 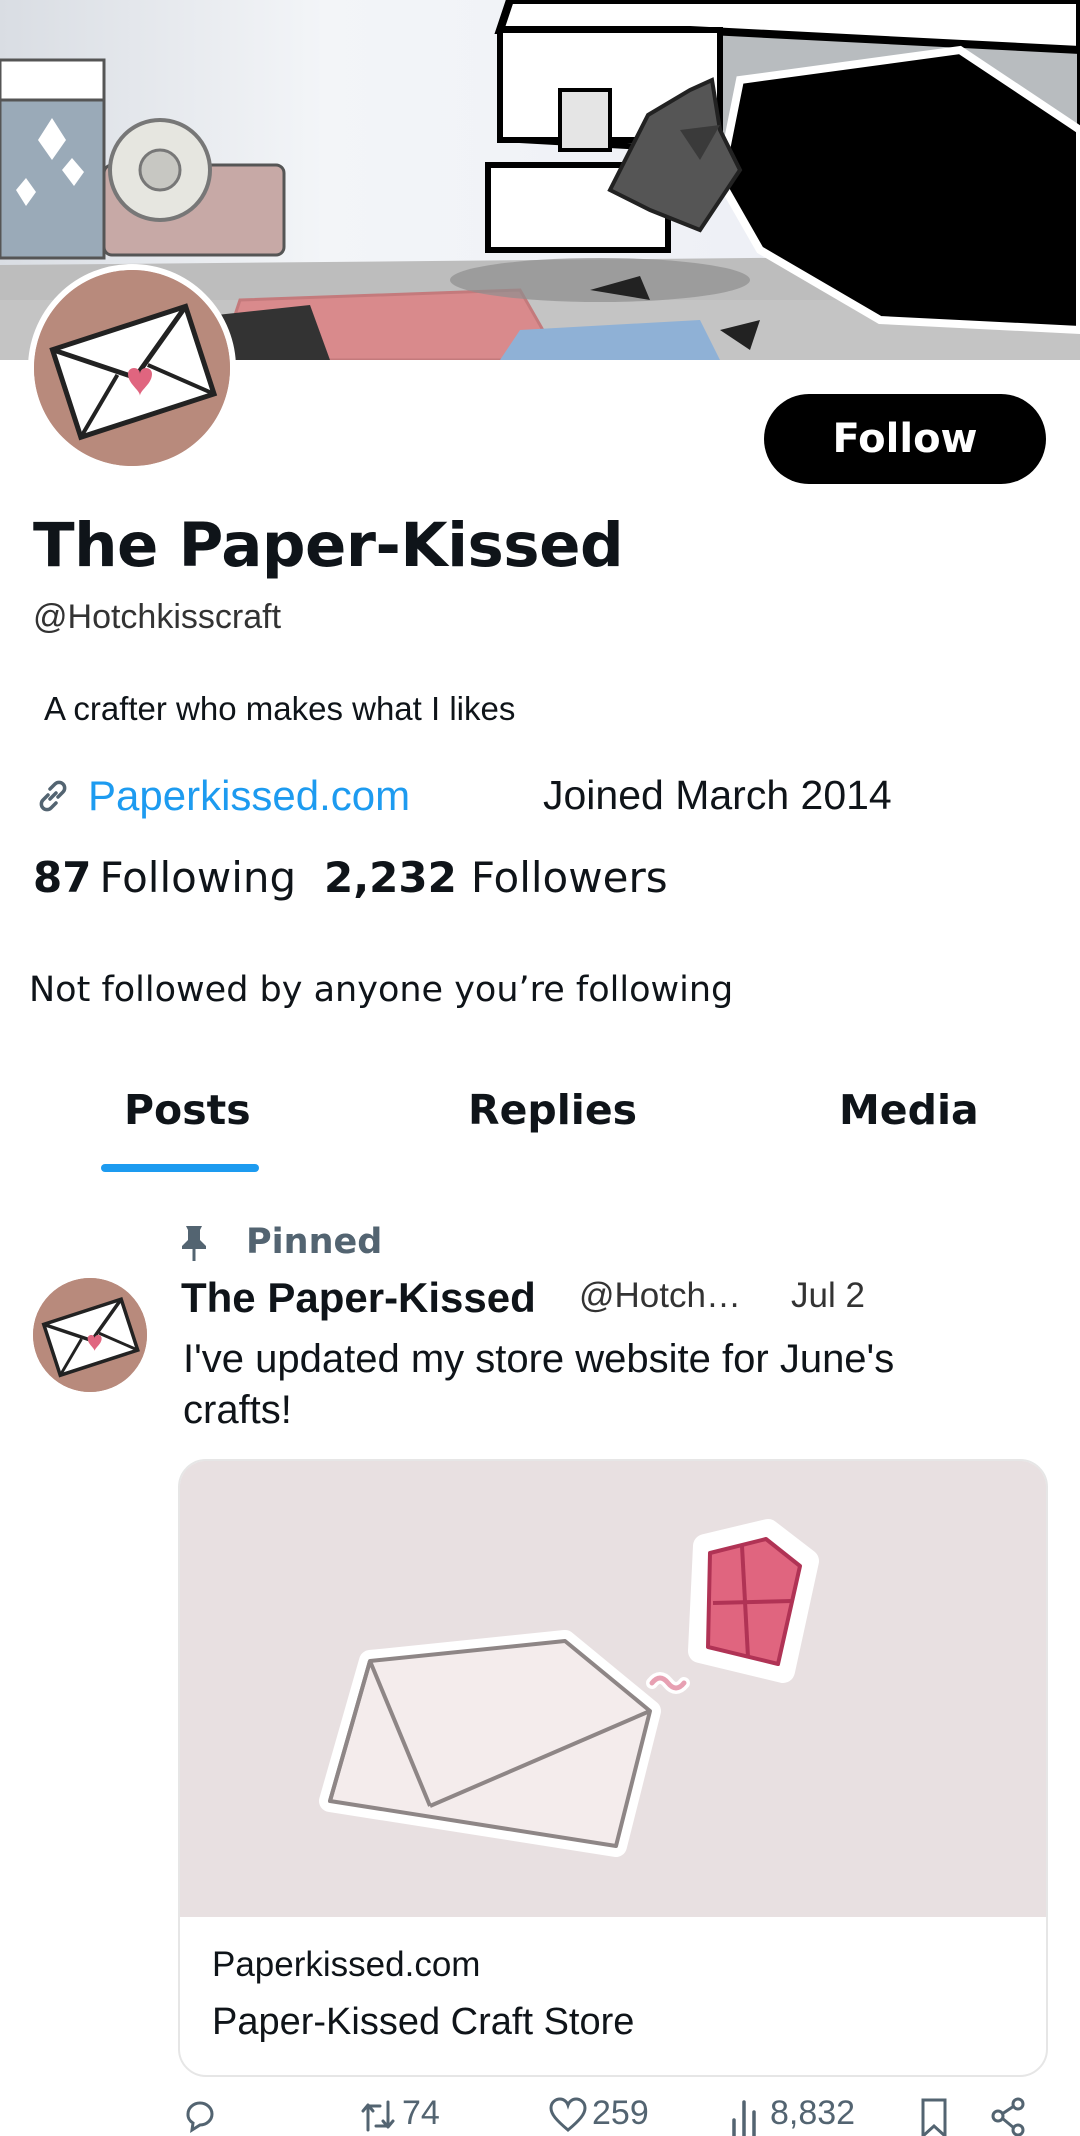 What do you see at coordinates (813, 2113) in the screenshot?
I see `views-count: 8,832` at bounding box center [813, 2113].